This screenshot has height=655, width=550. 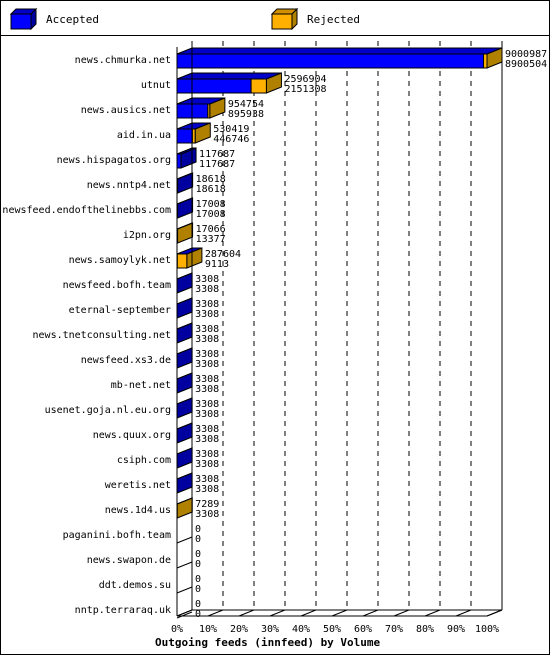 What do you see at coordinates (138, 510) in the screenshot?
I see `category-label: news.1d4.us` at bounding box center [138, 510].